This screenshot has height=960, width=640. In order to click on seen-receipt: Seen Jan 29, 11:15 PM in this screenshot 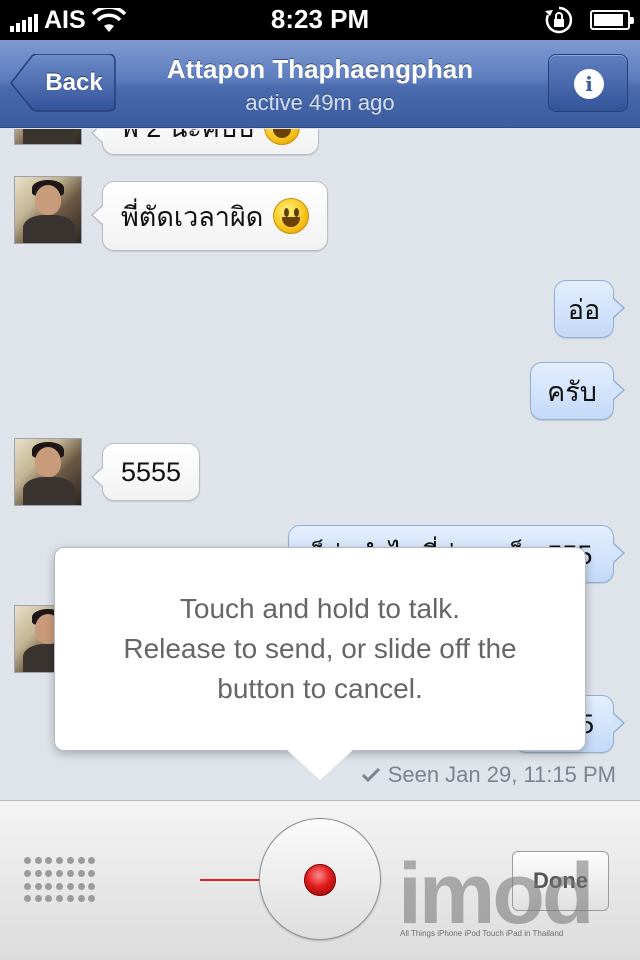, I will do `click(488, 775)`.